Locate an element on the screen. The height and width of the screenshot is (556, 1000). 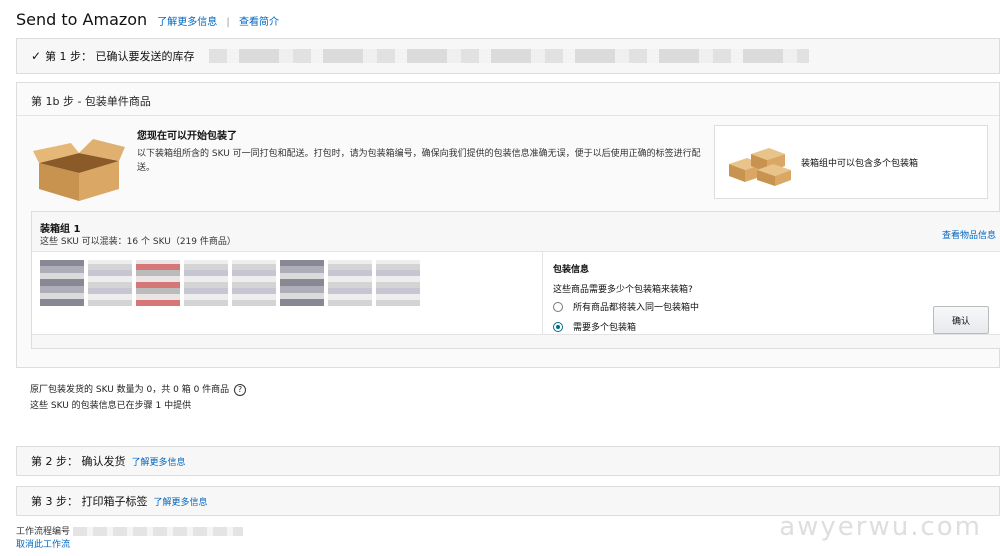
step3-learn-more-link: 了解更多信息 is located at coordinates (181, 501).